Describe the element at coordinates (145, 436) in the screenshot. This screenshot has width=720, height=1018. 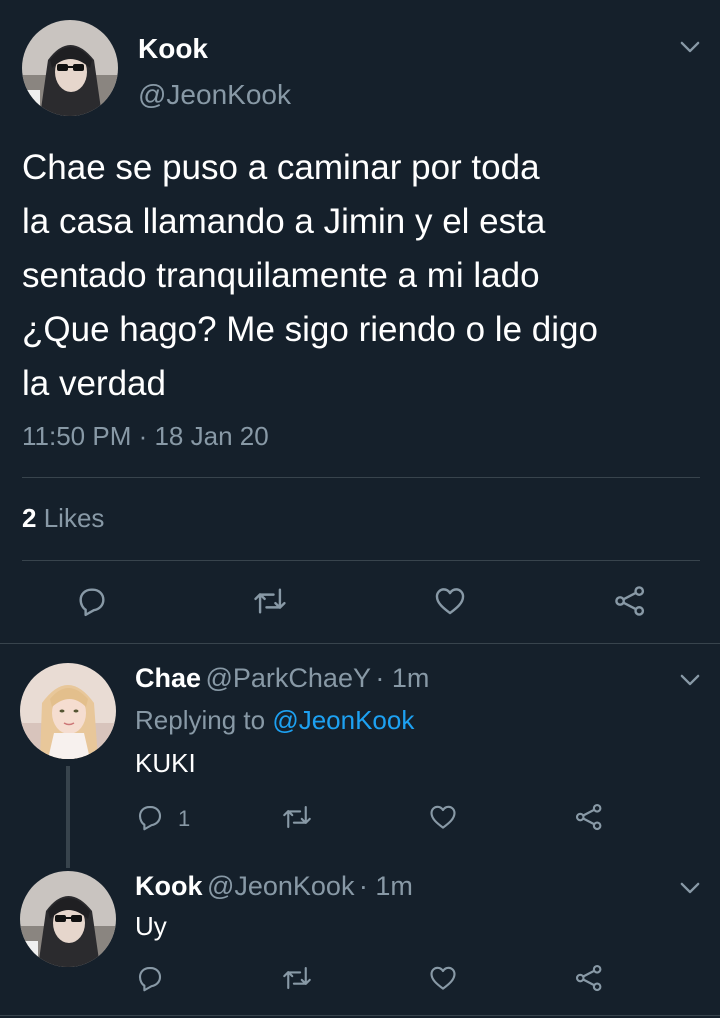
I see `tweet-timestamp: 11:50 PM · 18 Jan 20` at that location.